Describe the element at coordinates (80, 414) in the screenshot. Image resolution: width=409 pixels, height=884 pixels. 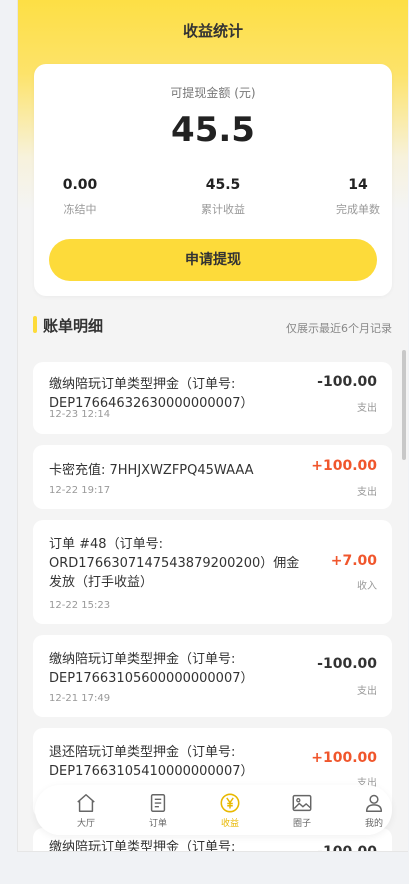
I see `ledger-item-time: 12-23 12:14` at that location.